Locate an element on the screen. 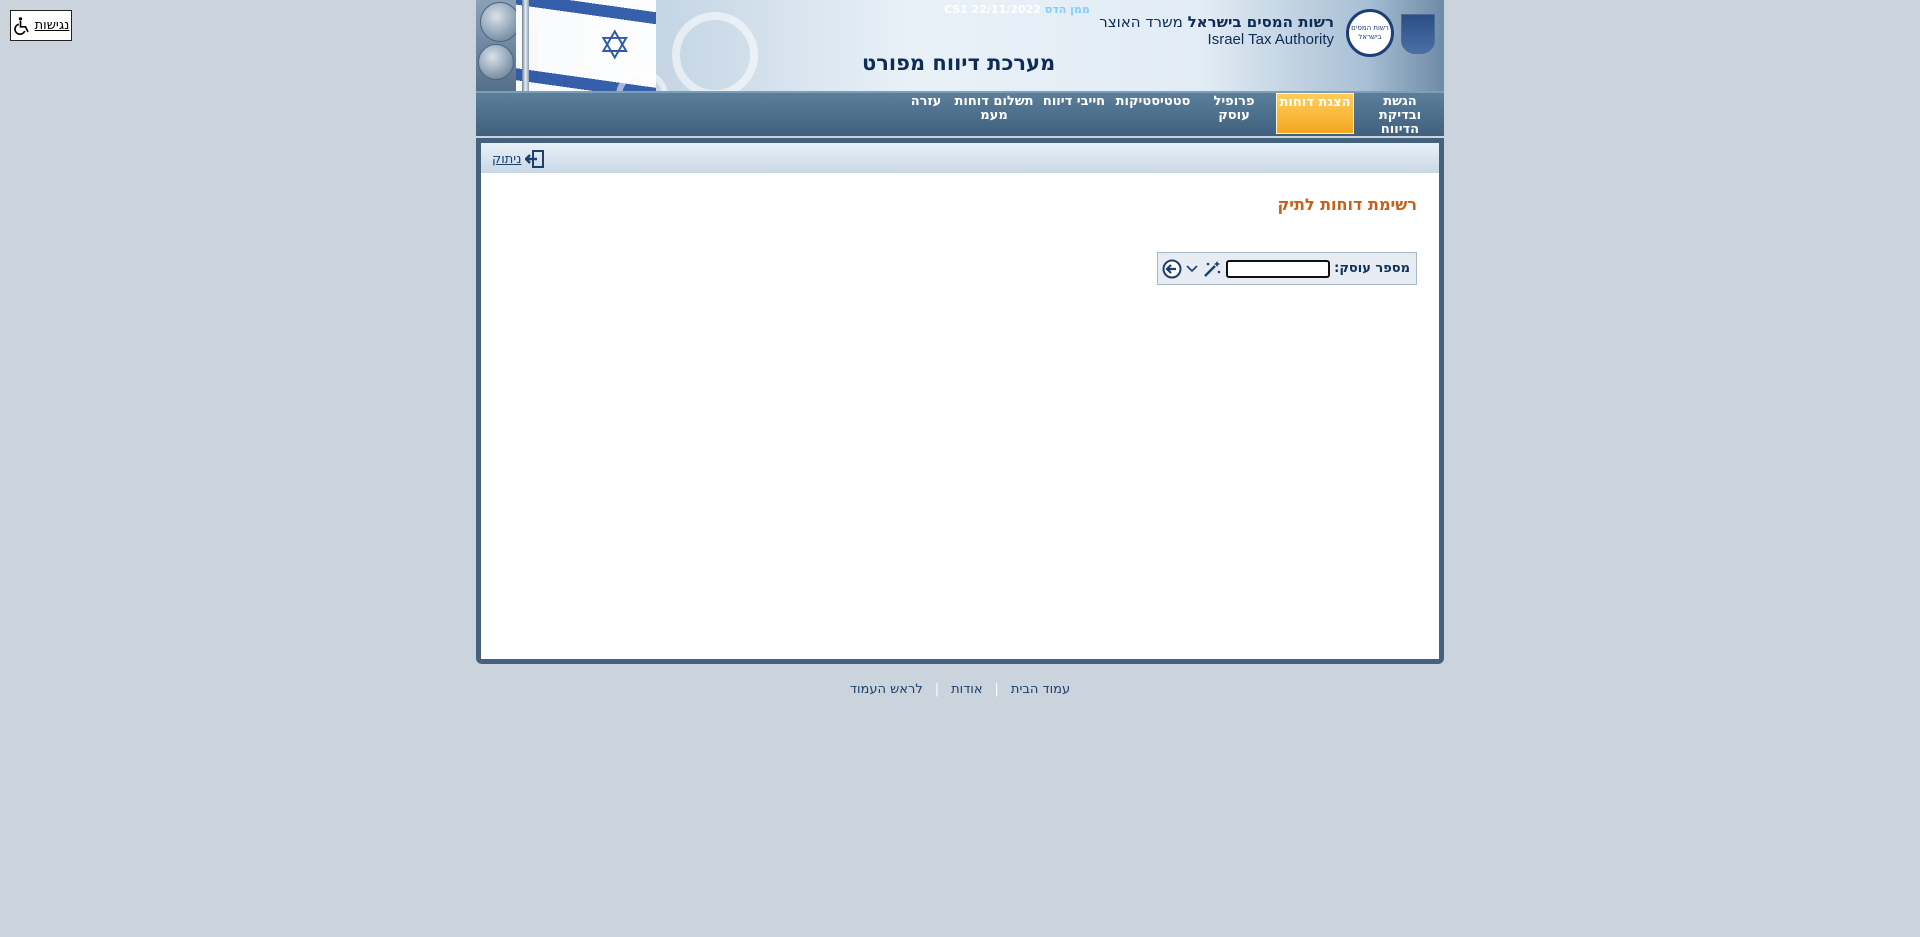  magic-wand-icon is located at coordinates (1212, 269).